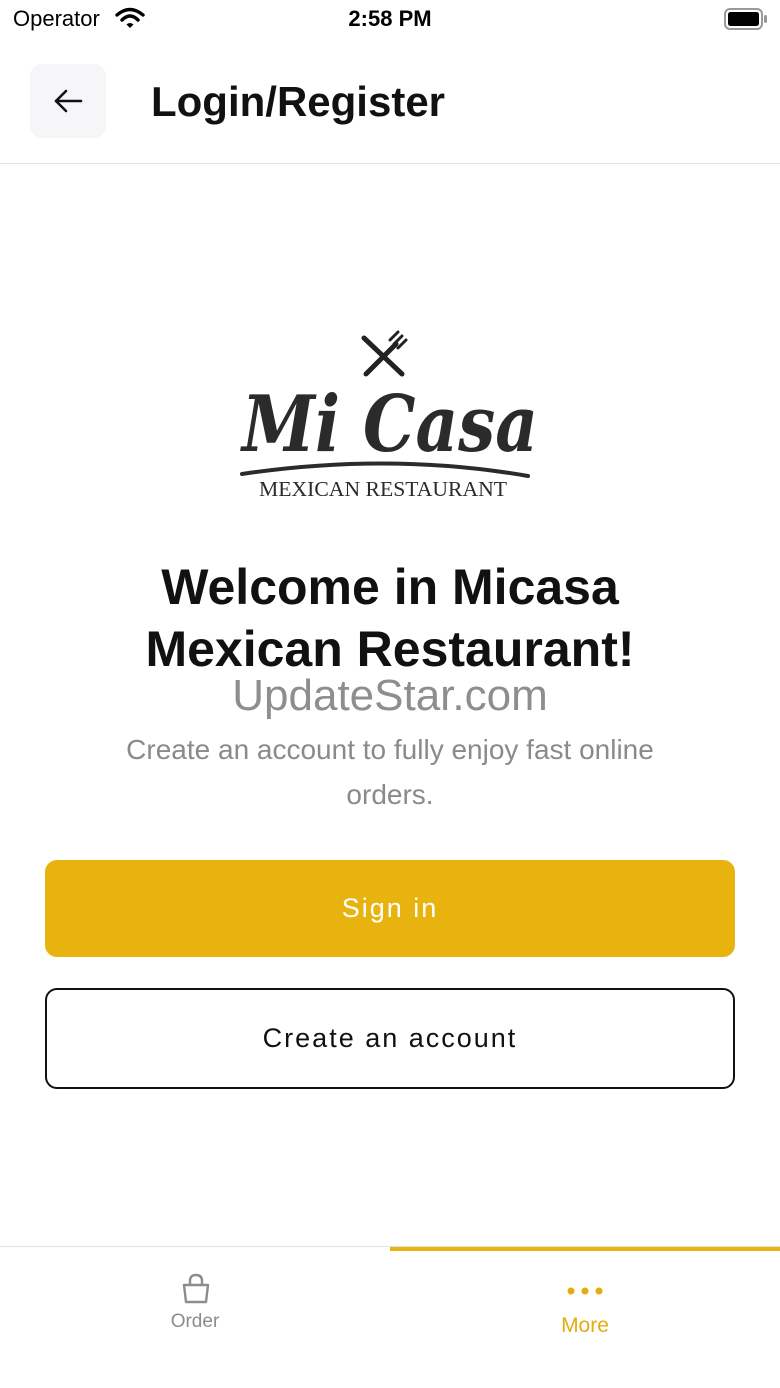 The image size is (780, 1388). I want to click on more-dots-icon, so click(585, 1292).